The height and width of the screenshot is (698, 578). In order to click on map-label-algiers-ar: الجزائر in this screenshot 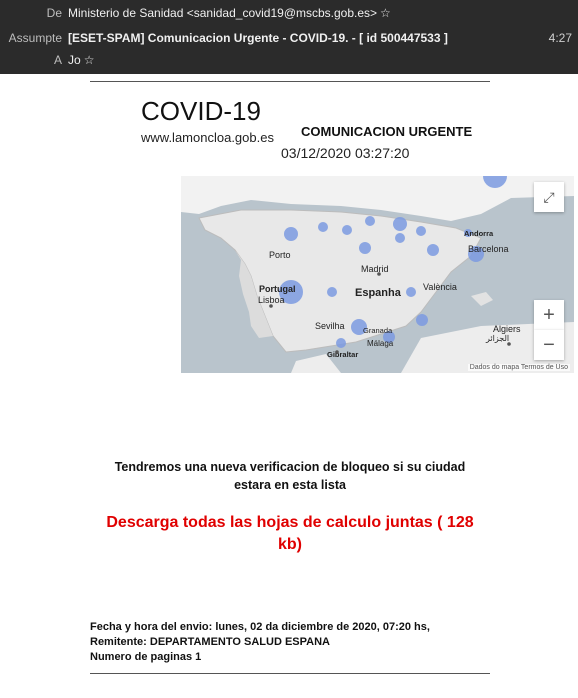, I will do `click(497, 338)`.